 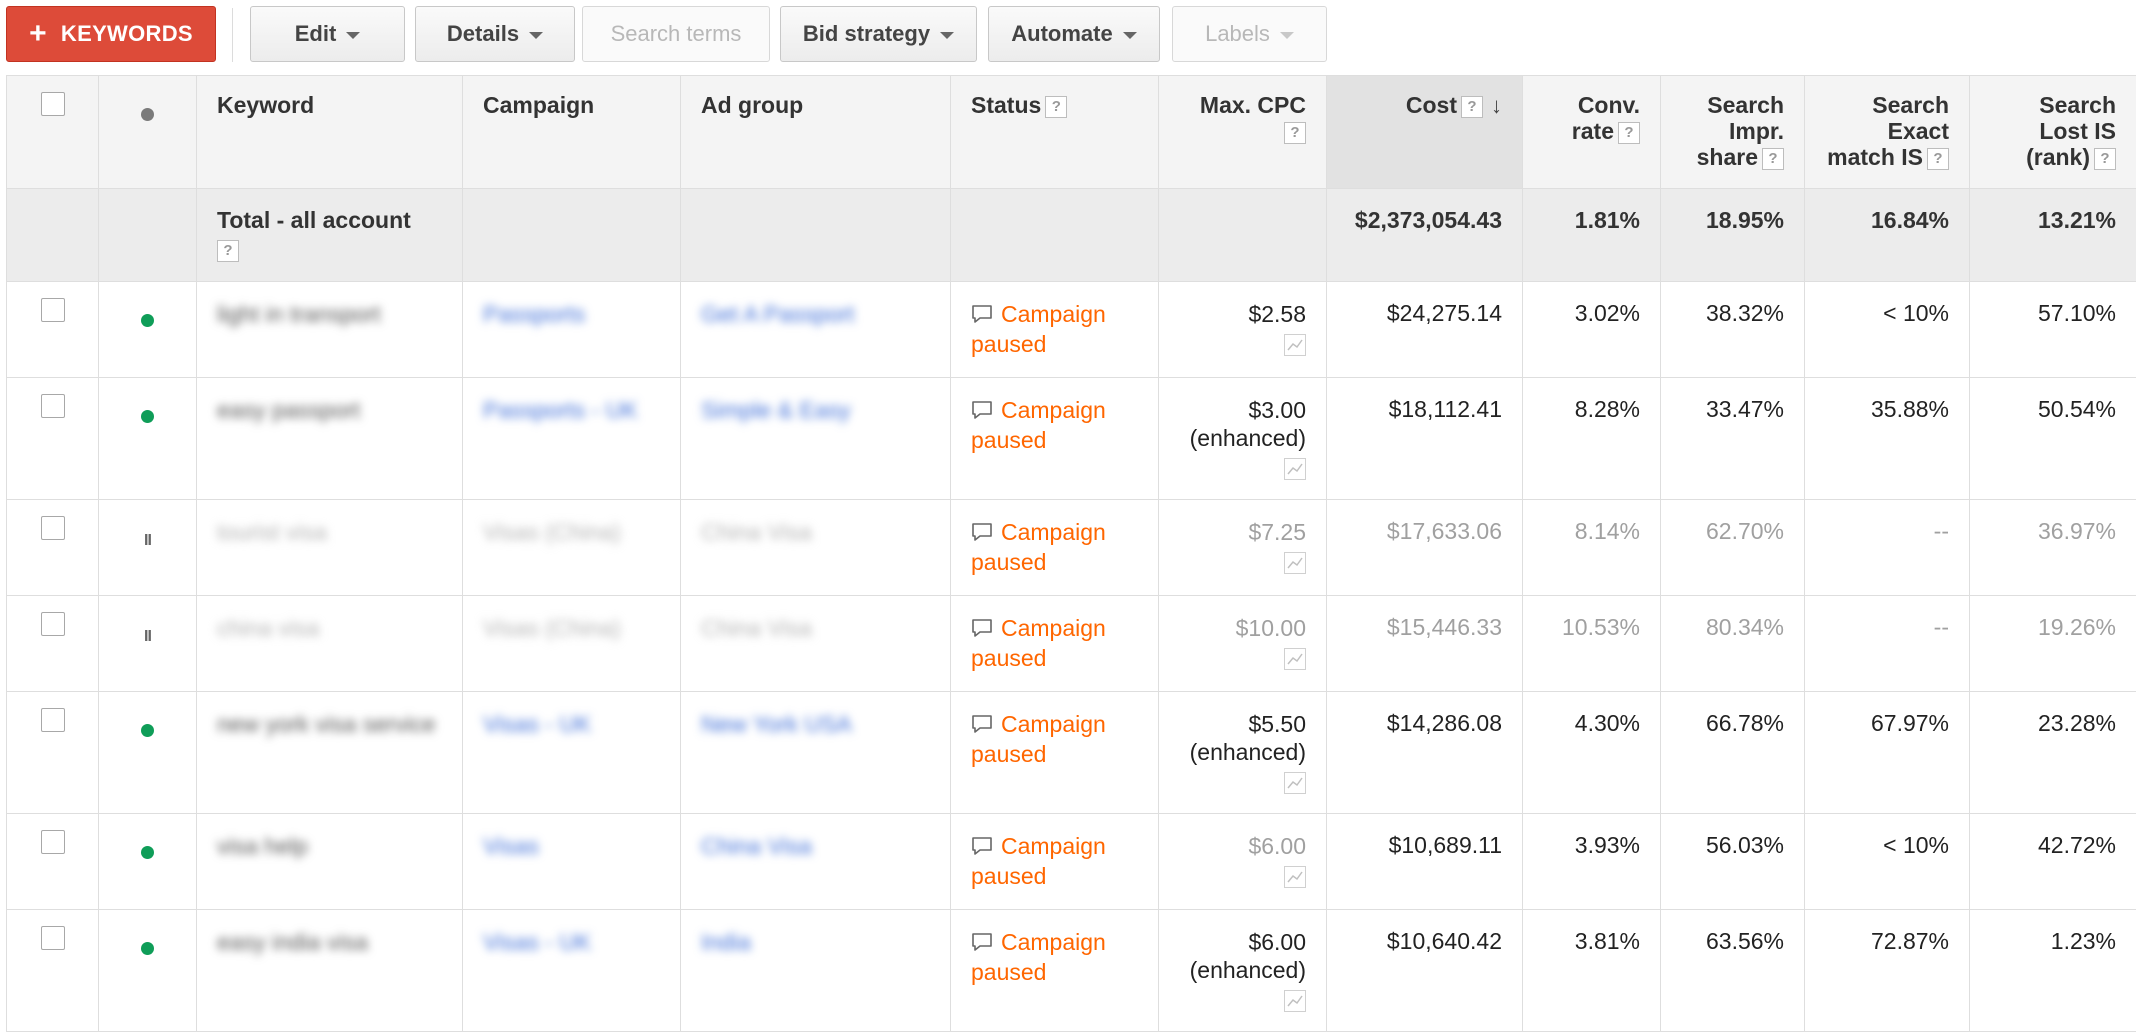 What do you see at coordinates (572, 132) in the screenshot?
I see `campaign-column-header: Campaign` at bounding box center [572, 132].